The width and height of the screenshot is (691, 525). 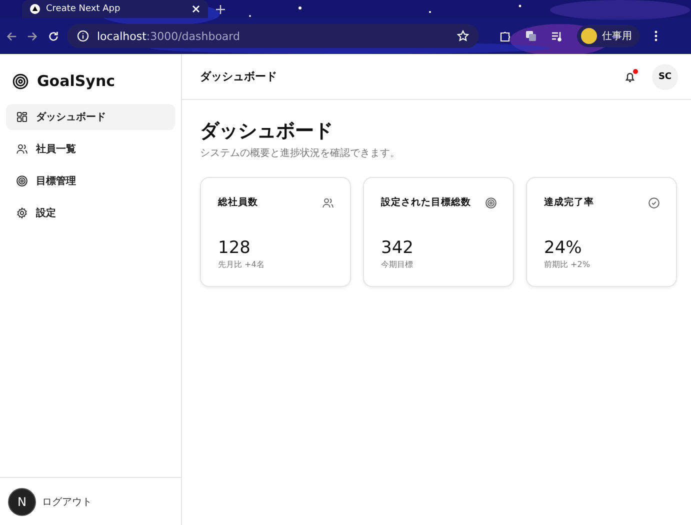 I want to click on info-icon, so click(x=83, y=36).